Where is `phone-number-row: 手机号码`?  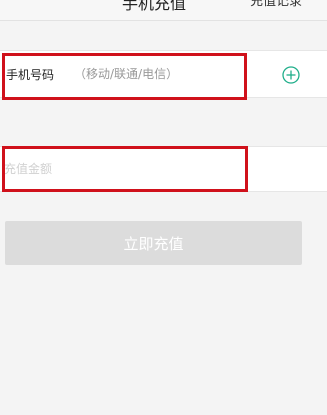 phone-number-row: 手机号码 is located at coordinates (163, 74).